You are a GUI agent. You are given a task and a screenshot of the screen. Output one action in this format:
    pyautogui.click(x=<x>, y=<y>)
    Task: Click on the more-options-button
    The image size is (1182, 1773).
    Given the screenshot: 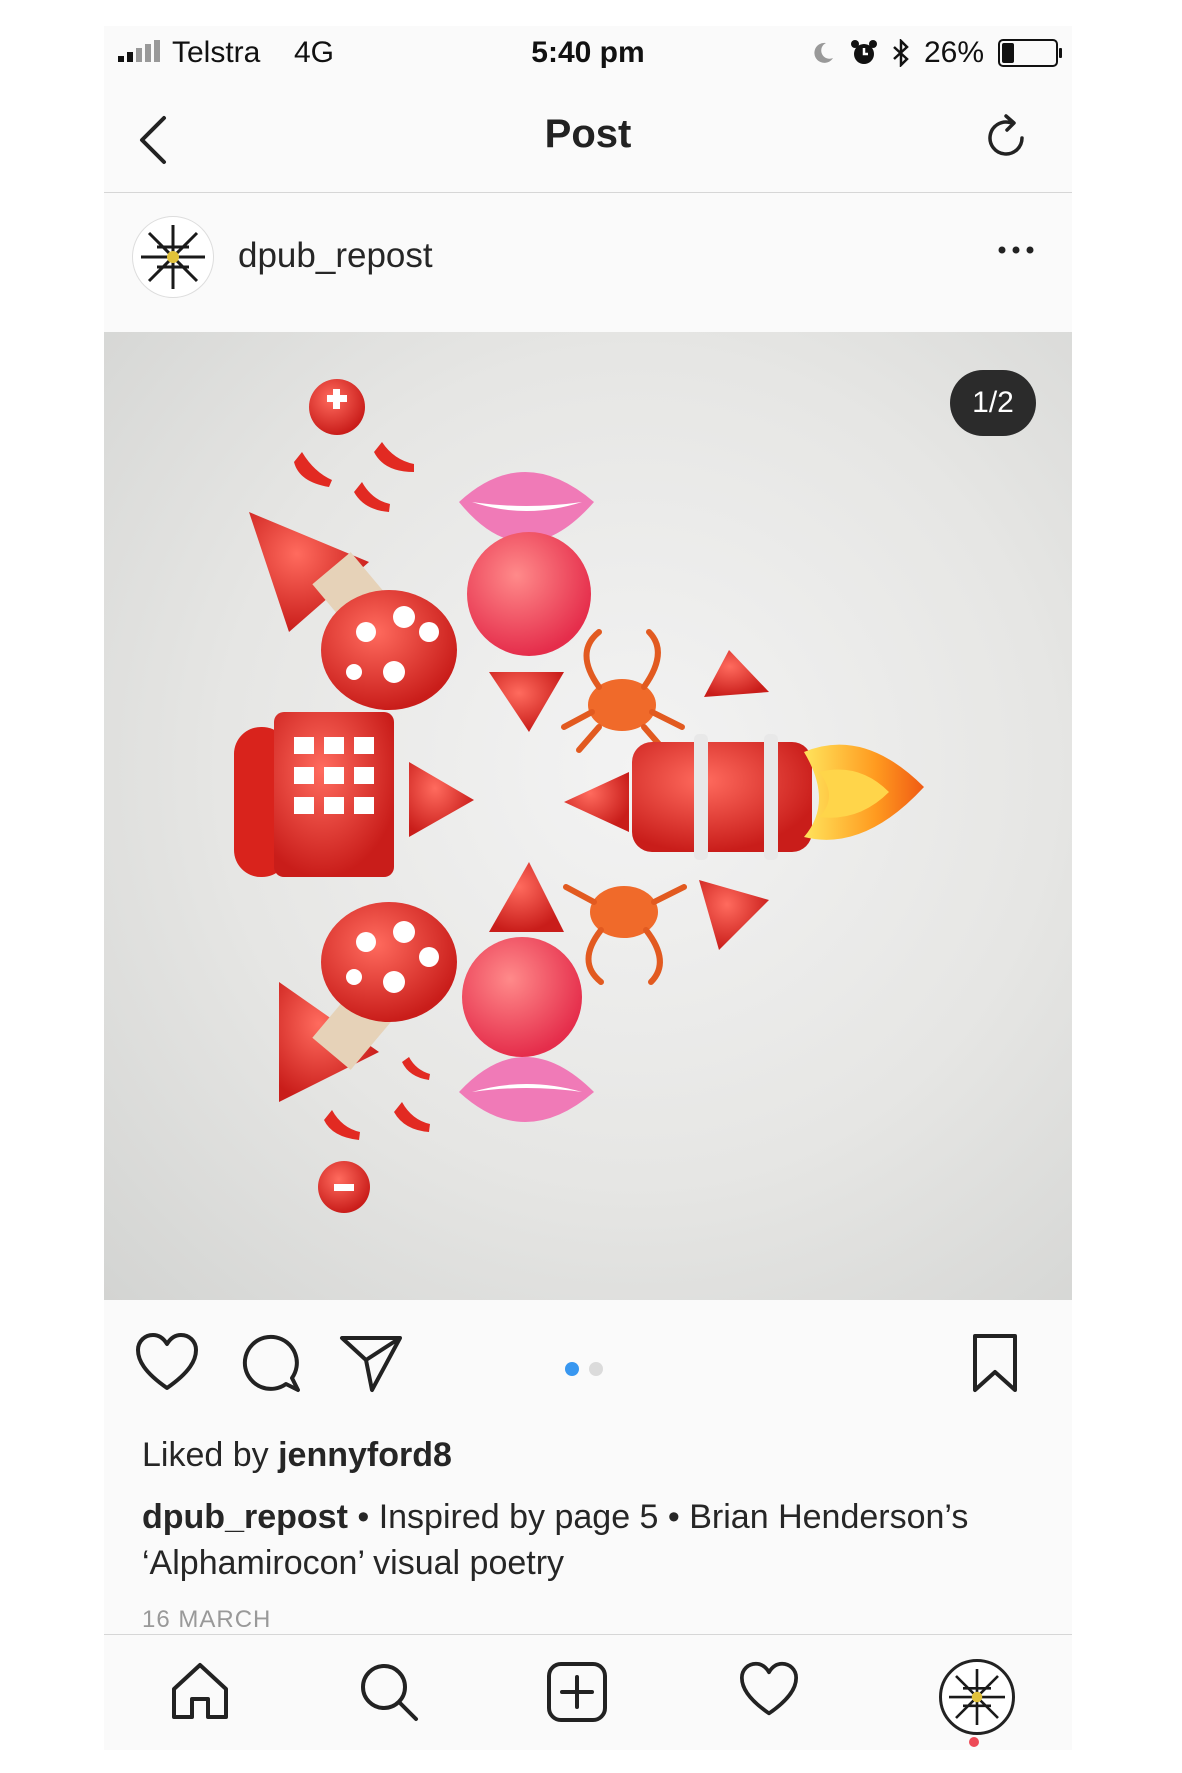 What is the action you would take?
    pyautogui.click(x=1016, y=250)
    